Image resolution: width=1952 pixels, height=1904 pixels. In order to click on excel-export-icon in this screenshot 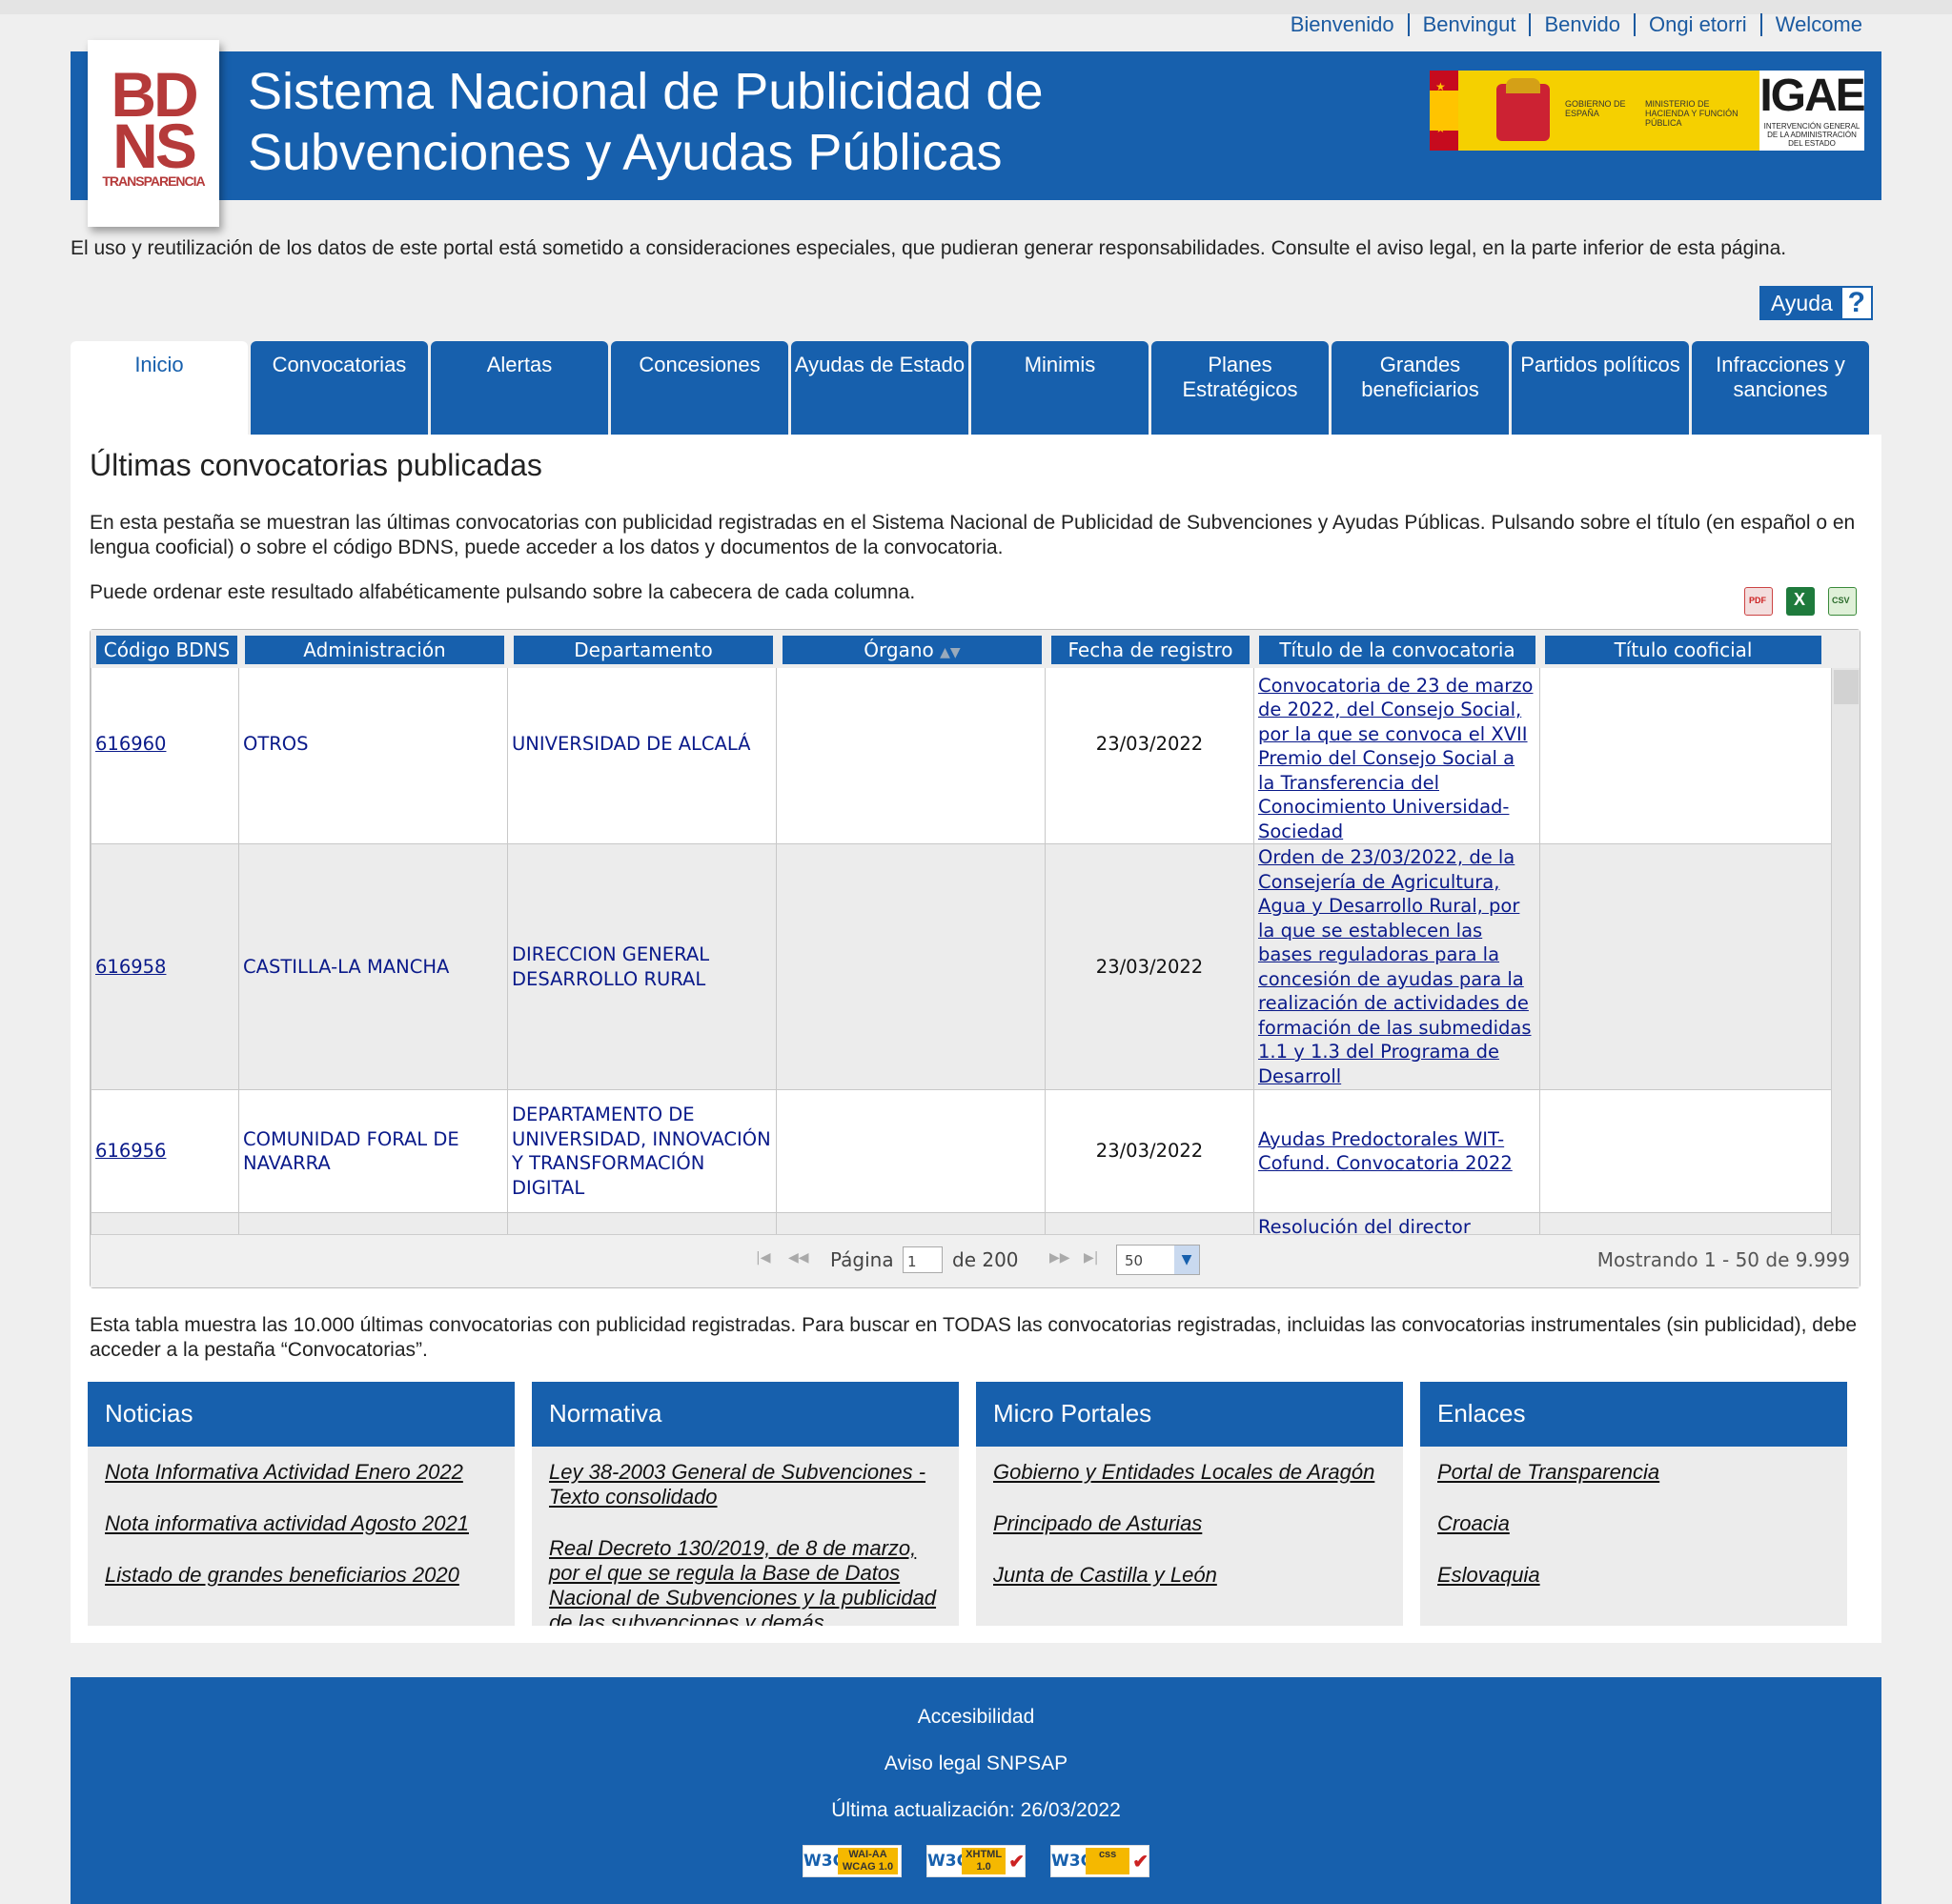, I will do `click(1800, 601)`.